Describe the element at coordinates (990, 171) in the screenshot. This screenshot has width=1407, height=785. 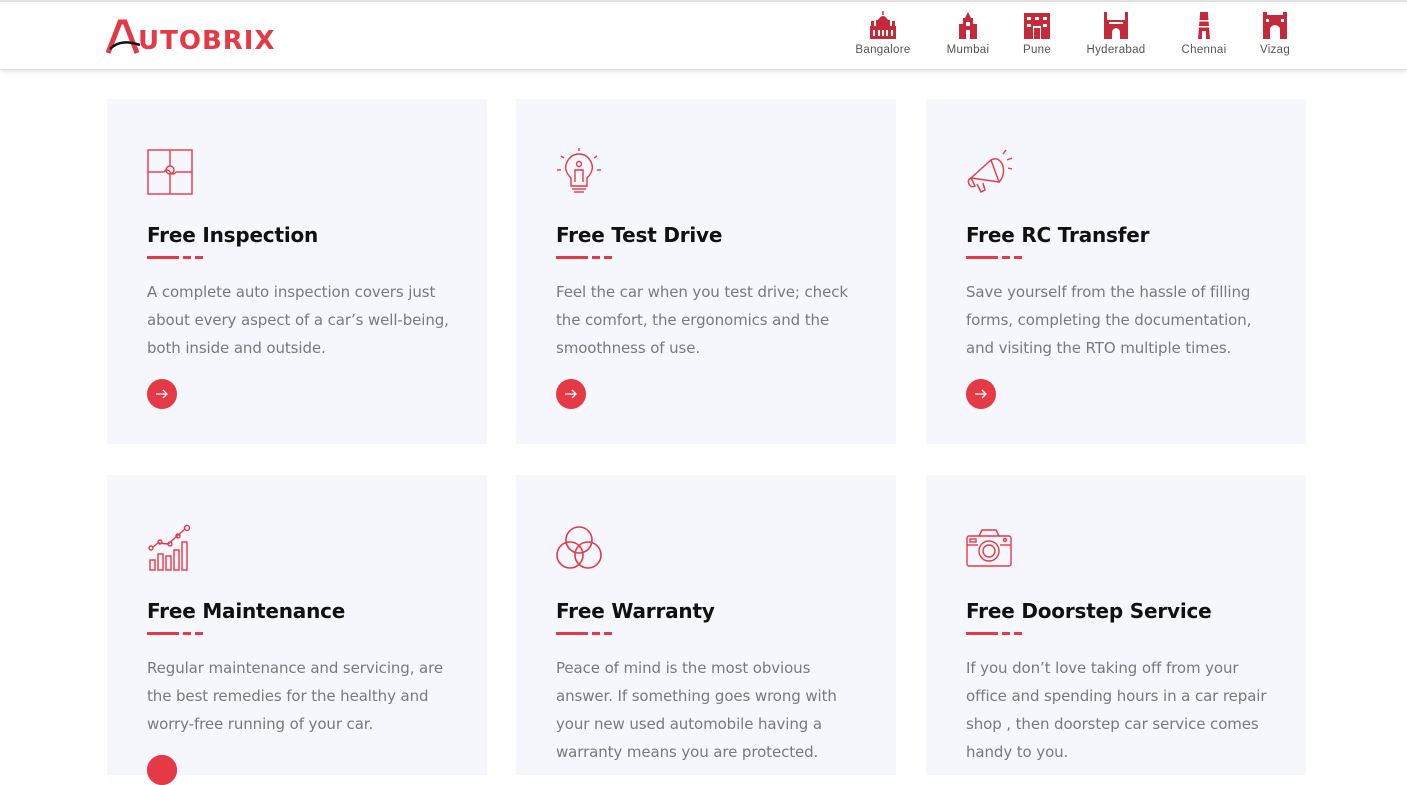
I see `megaphone-icon` at that location.